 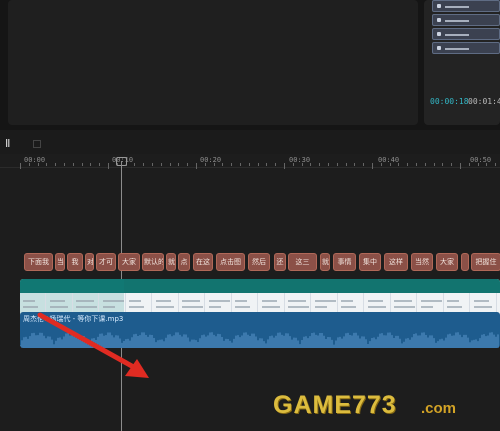 What do you see at coordinates (203, 262) in the screenshot?
I see `subtitle-clip: 在这` at bounding box center [203, 262].